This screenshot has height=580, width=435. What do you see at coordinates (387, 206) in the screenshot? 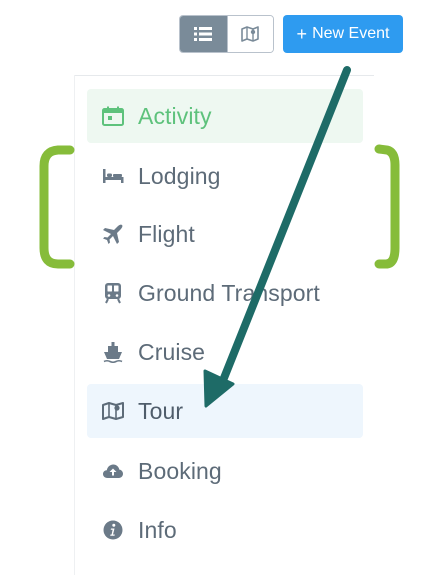
I see `right-bracket-annotation` at bounding box center [387, 206].